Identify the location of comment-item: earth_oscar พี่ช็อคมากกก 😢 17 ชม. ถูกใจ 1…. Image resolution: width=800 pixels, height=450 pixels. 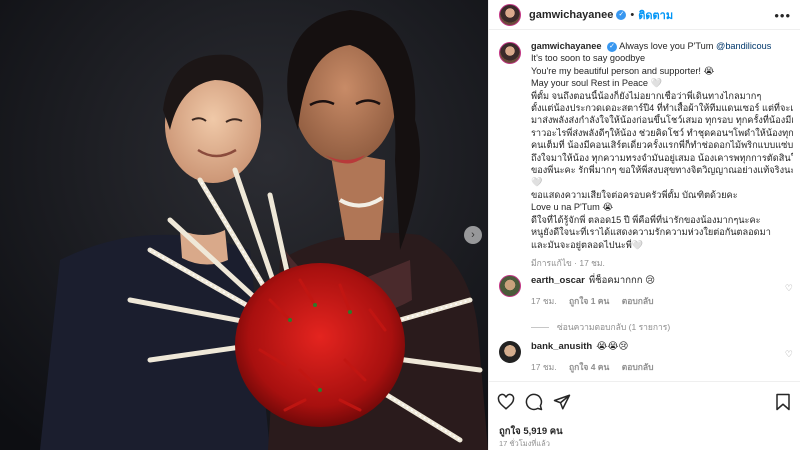
(647, 291).